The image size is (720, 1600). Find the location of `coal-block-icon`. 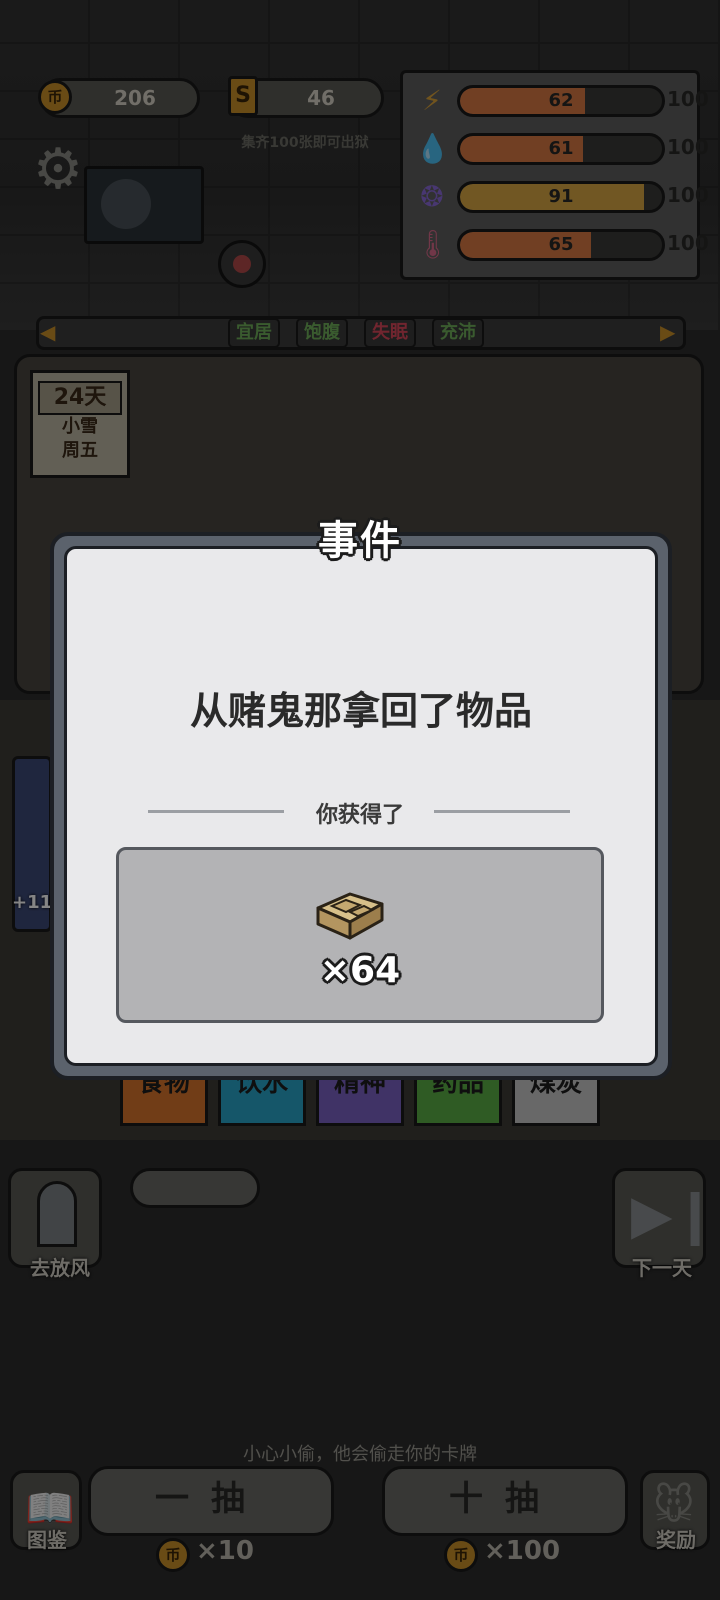

coal-block-icon is located at coordinates (350, 916).